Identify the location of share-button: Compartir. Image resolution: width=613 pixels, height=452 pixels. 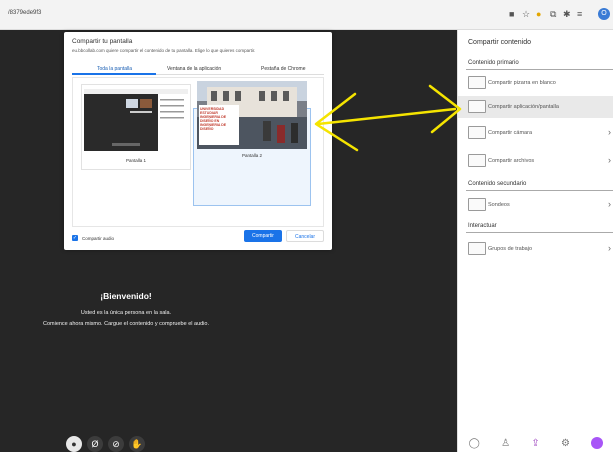
(263, 236).